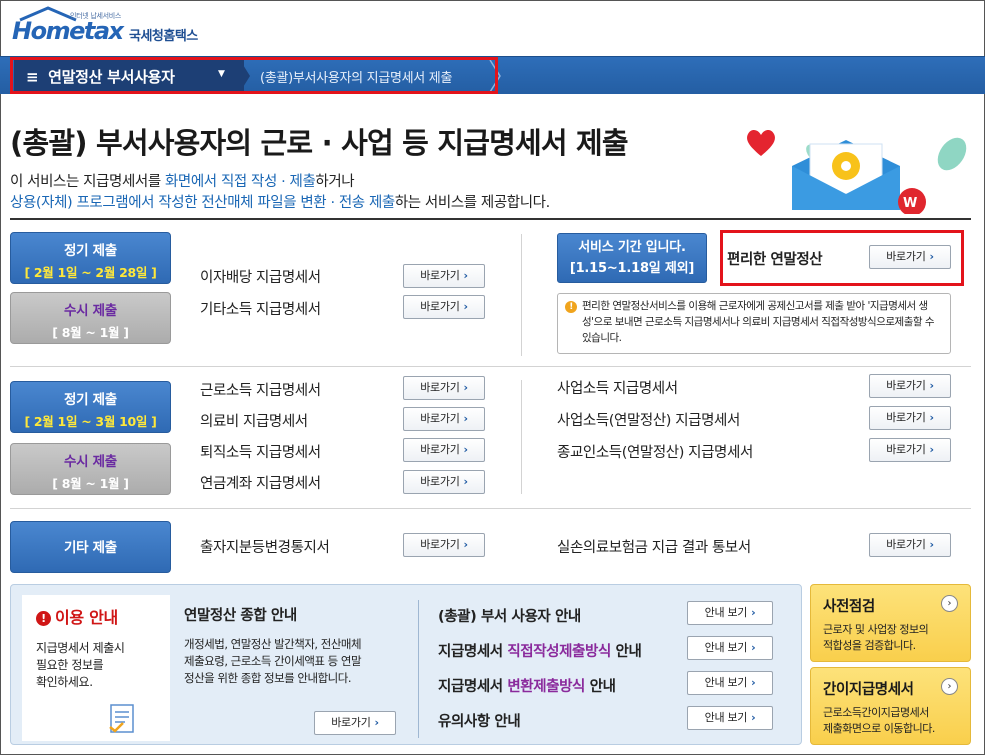  Describe the element at coordinates (730, 683) in the screenshot. I see `view-convert-submit-button: 안내 보기 ›` at that location.